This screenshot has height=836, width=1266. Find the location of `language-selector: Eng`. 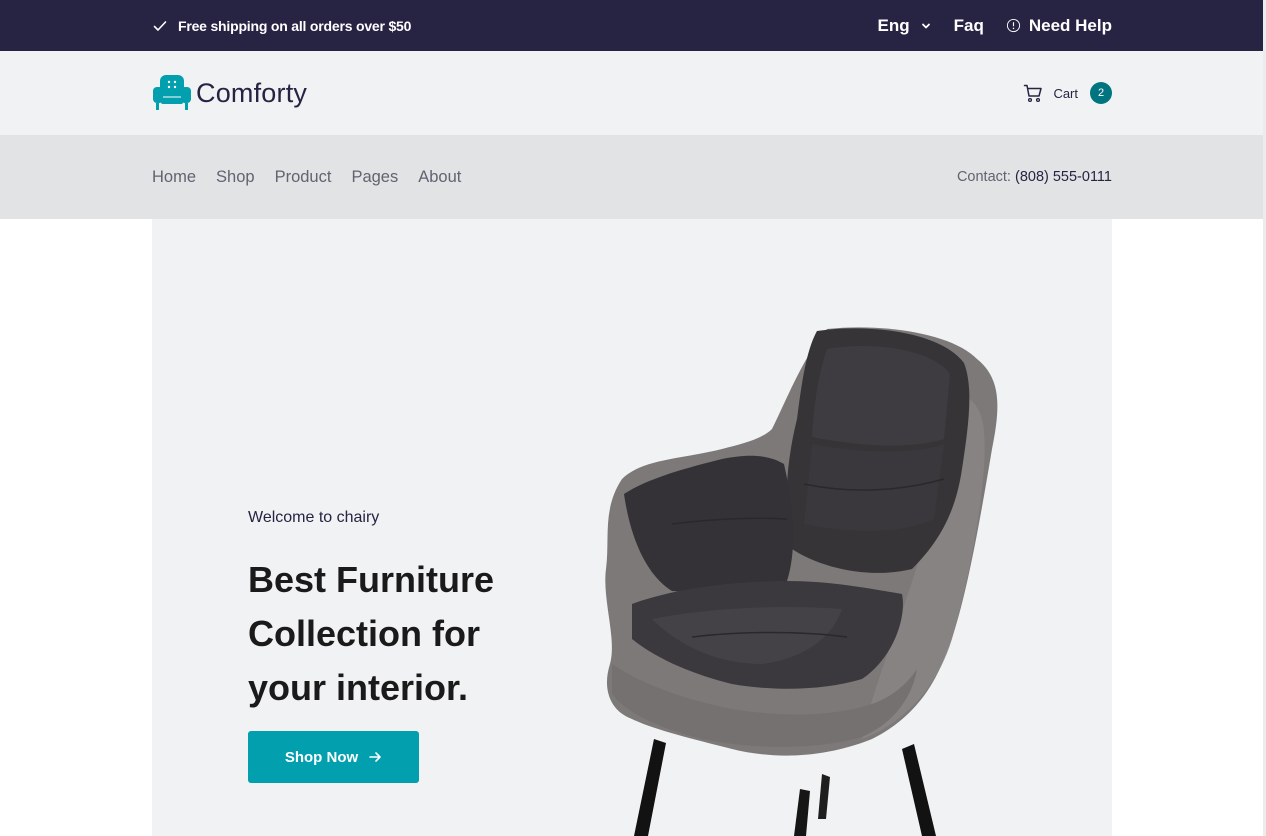

language-selector: Eng is located at coordinates (905, 26).